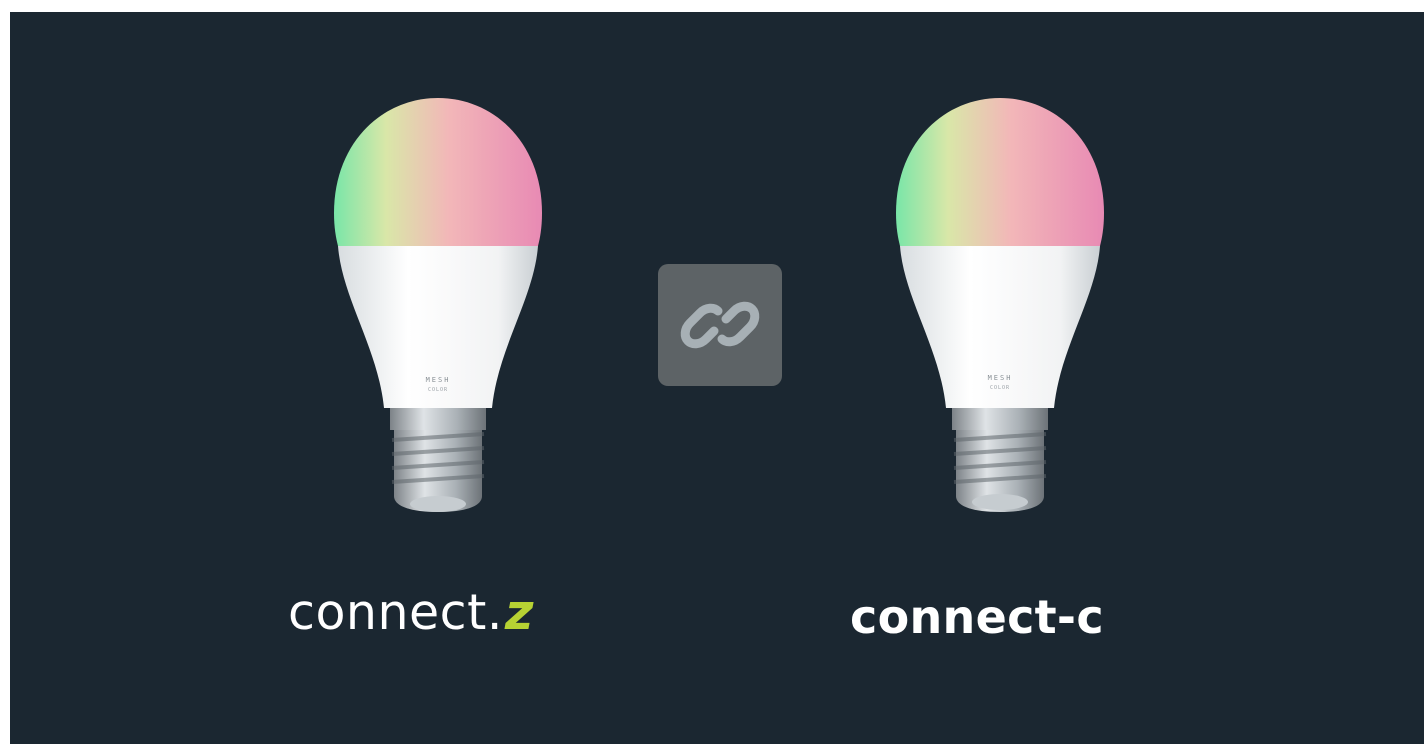 Image resolution: width=1424 pixels, height=744 pixels. I want to click on bulb-right-image: MESH COLOR, so click(1000, 304).